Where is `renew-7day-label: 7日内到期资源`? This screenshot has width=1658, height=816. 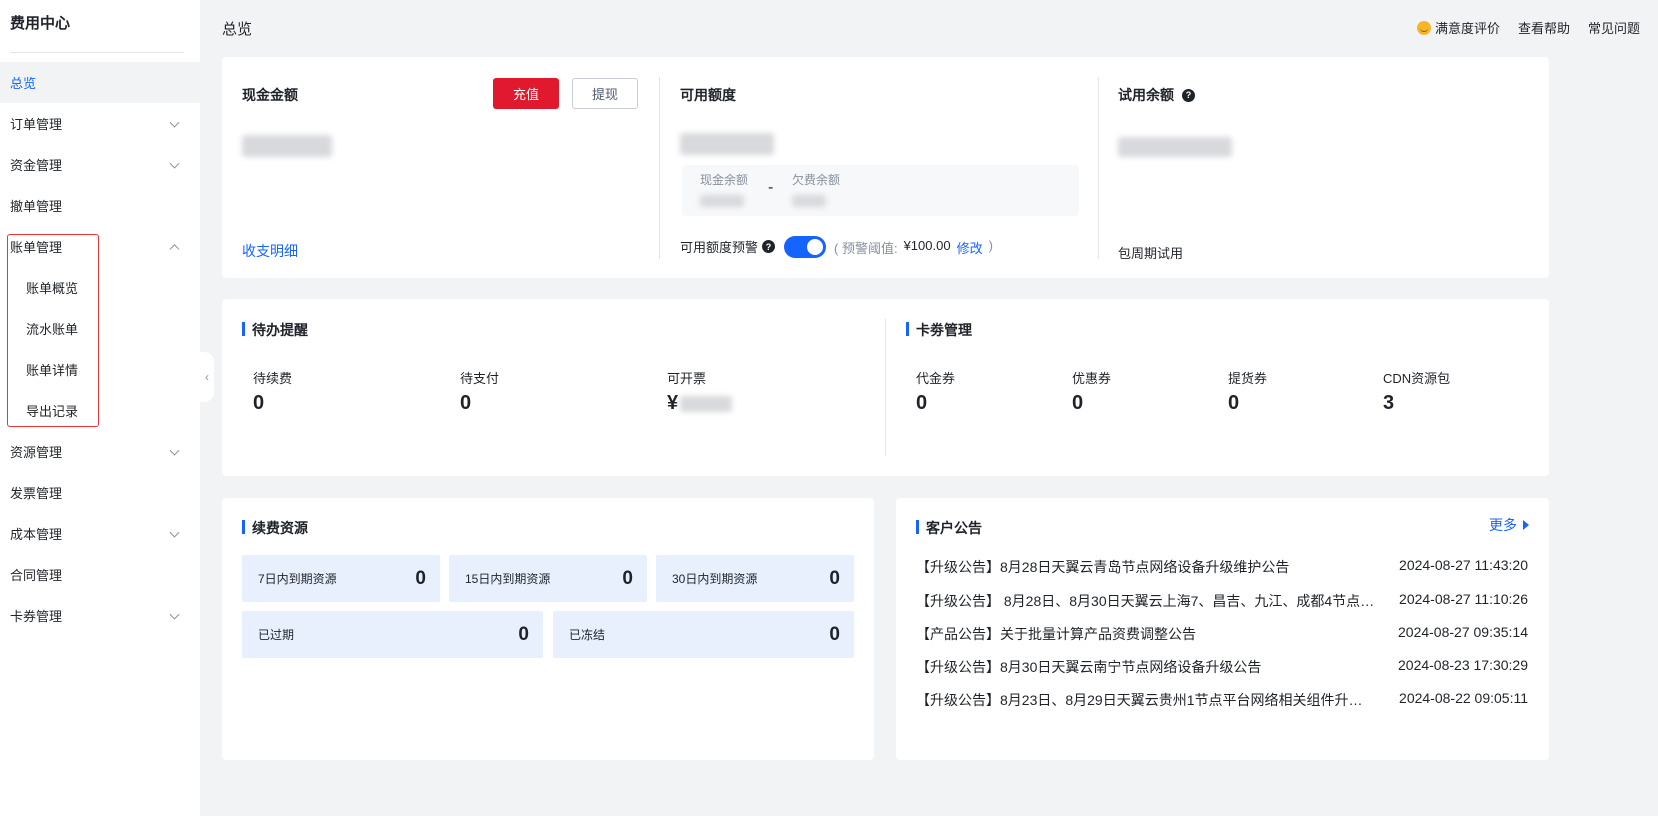
renew-7day-label: 7日内到期资源 is located at coordinates (297, 579).